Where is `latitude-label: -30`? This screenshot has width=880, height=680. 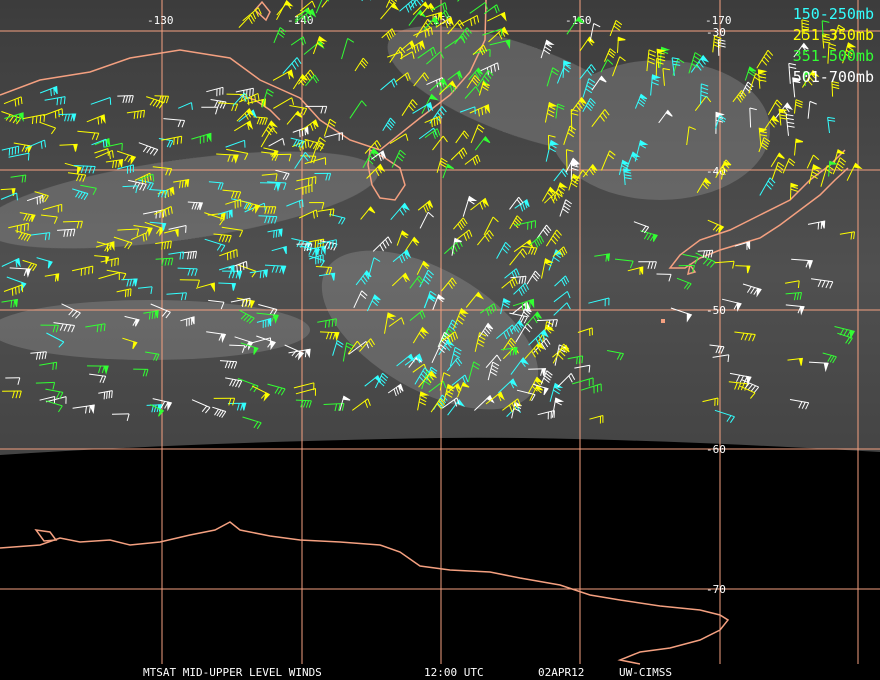
latitude-label: -30 is located at coordinates (716, 32).